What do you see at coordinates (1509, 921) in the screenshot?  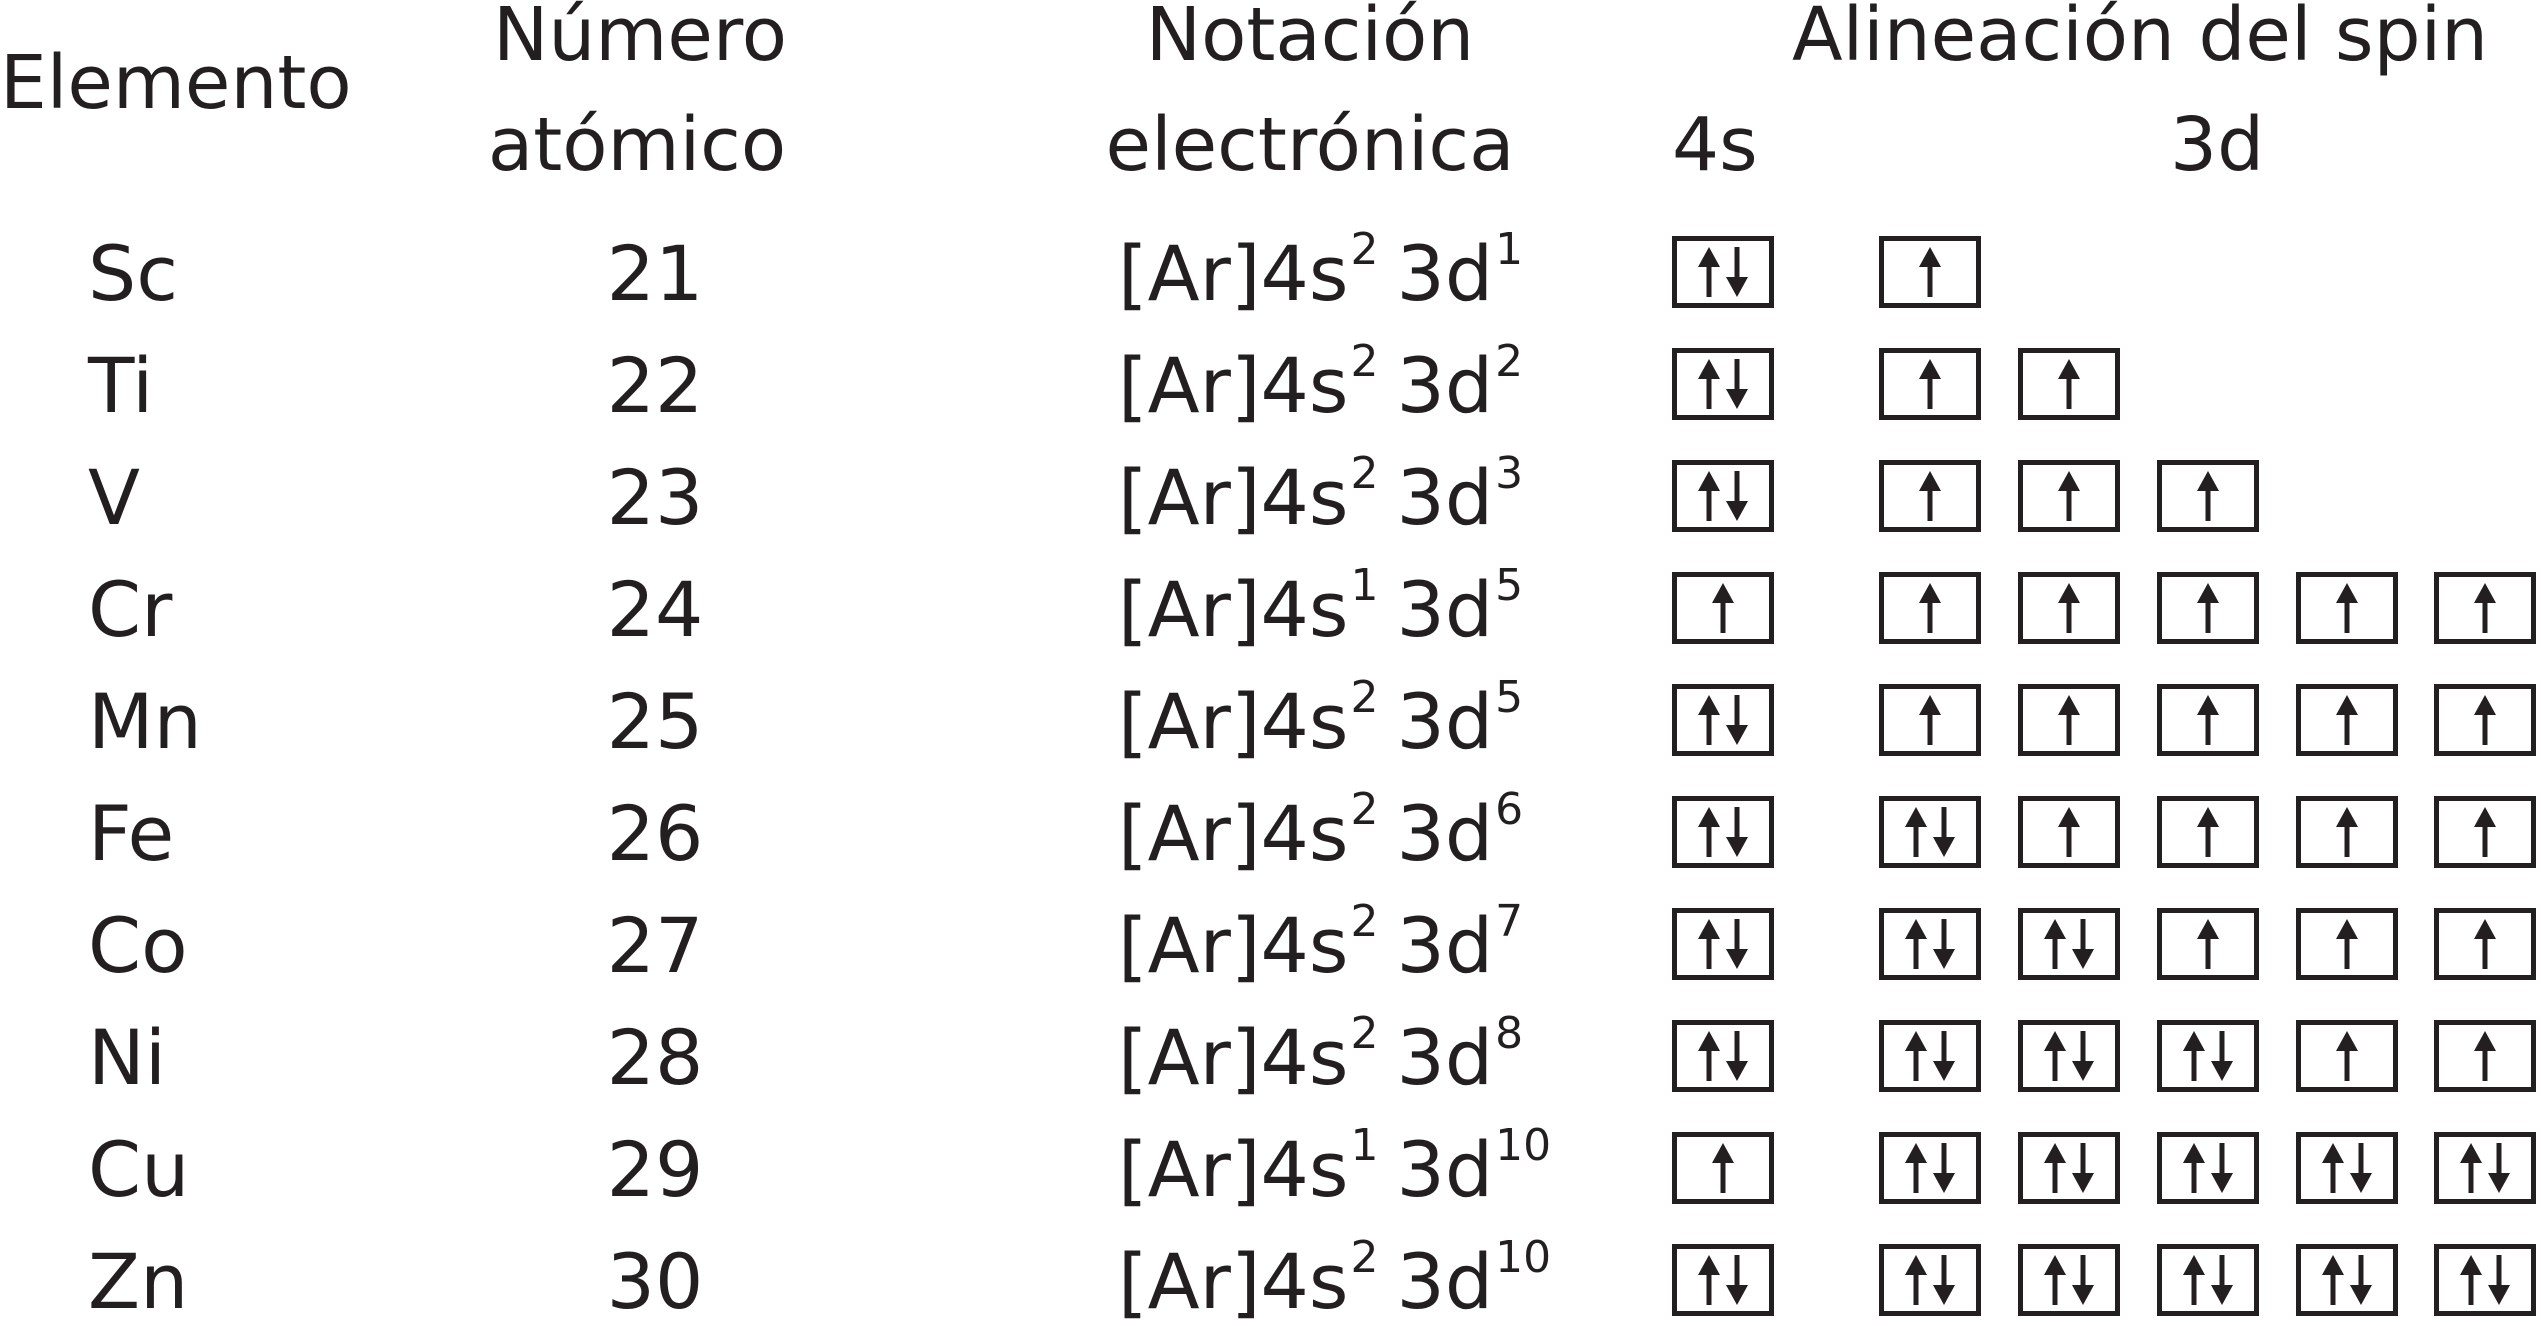 I see `notation-3d-exponent: 7` at bounding box center [1509, 921].